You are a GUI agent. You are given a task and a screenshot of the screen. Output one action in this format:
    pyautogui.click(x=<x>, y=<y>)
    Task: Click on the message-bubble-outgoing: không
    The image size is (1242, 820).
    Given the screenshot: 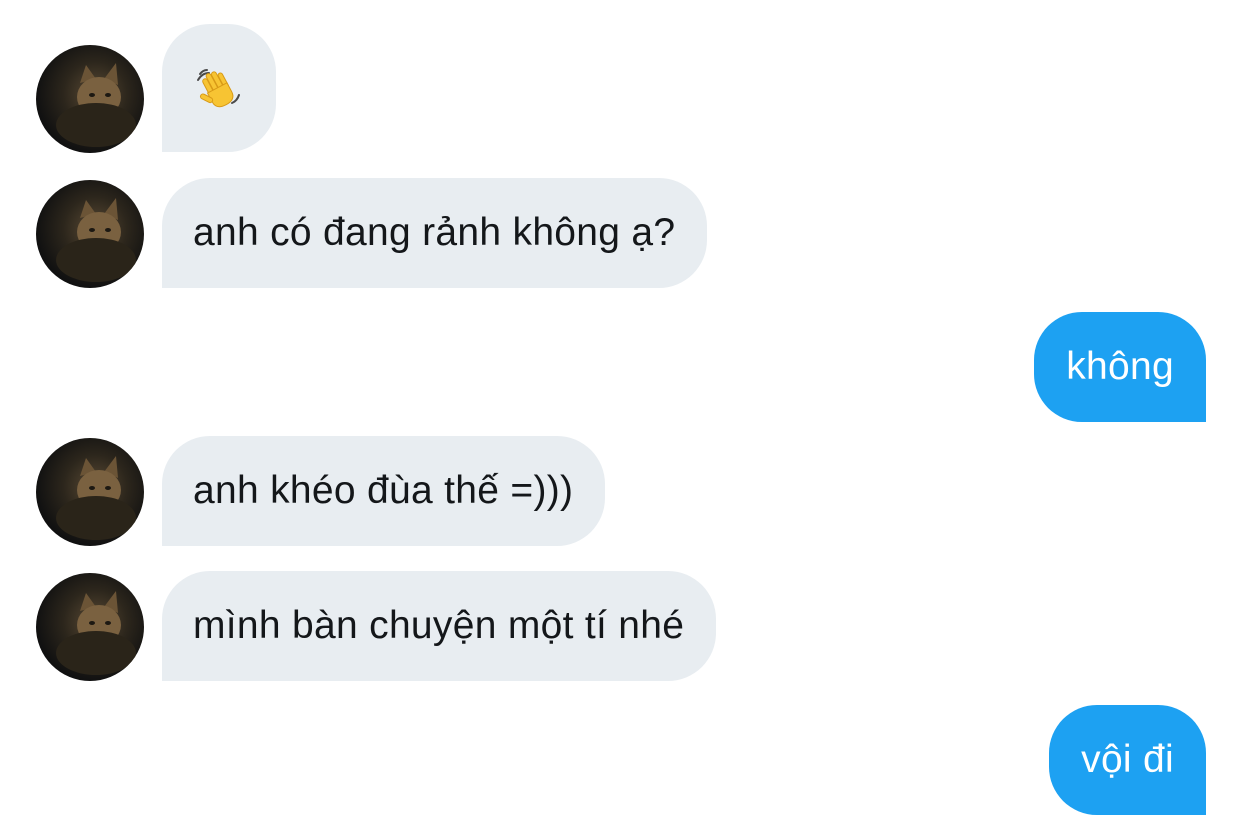 What is the action you would take?
    pyautogui.click(x=1120, y=367)
    